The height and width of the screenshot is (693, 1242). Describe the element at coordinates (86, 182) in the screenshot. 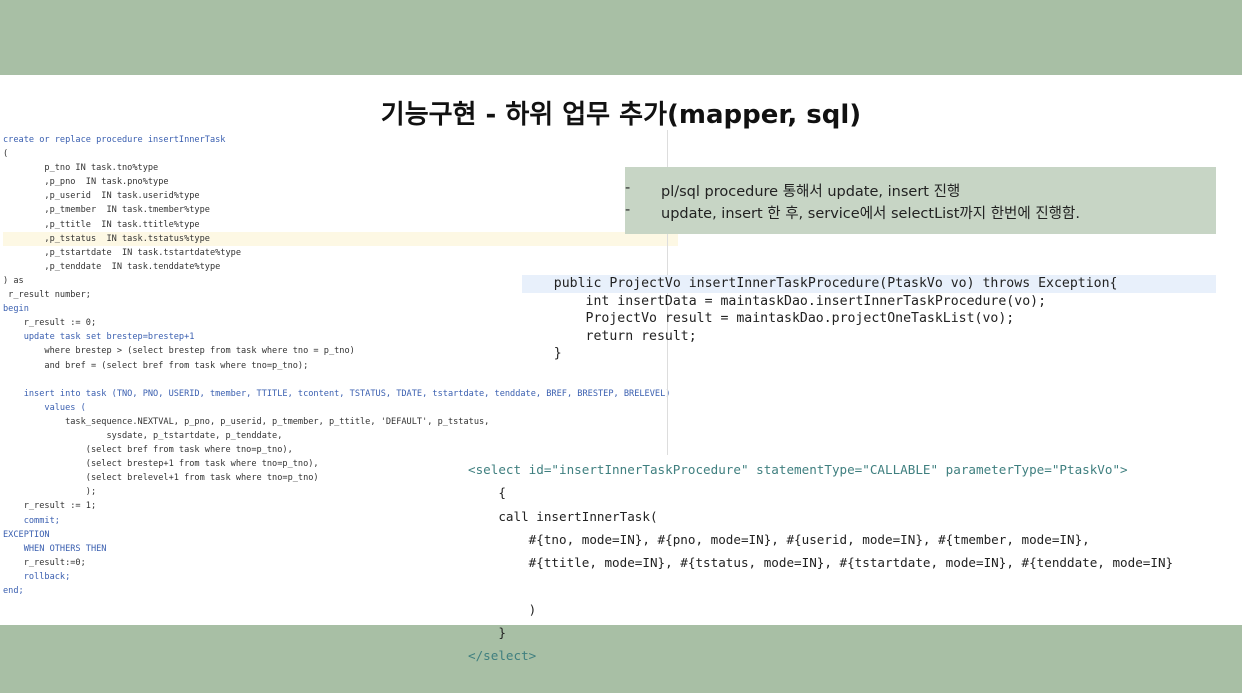

I see `code-line: ,p_pno IN task.pno%type` at that location.